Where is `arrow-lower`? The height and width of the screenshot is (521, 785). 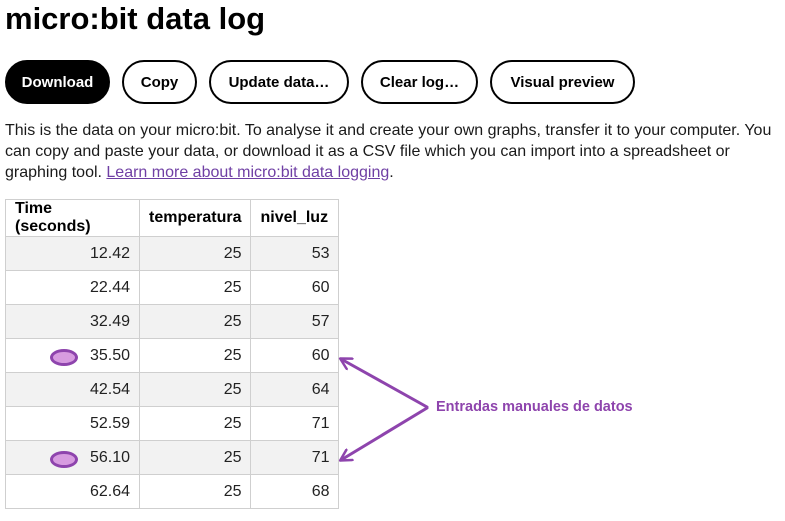 arrow-lower is located at coordinates (385, 433).